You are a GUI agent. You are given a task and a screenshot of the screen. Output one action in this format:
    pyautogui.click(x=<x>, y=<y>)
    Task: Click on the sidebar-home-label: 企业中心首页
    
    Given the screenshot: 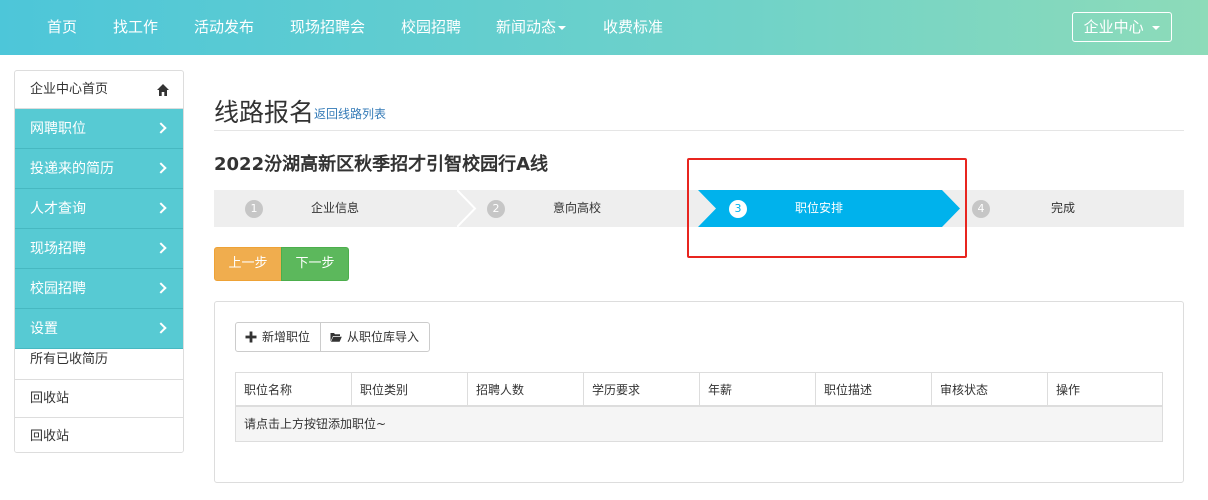 What is the action you would take?
    pyautogui.click(x=69, y=89)
    